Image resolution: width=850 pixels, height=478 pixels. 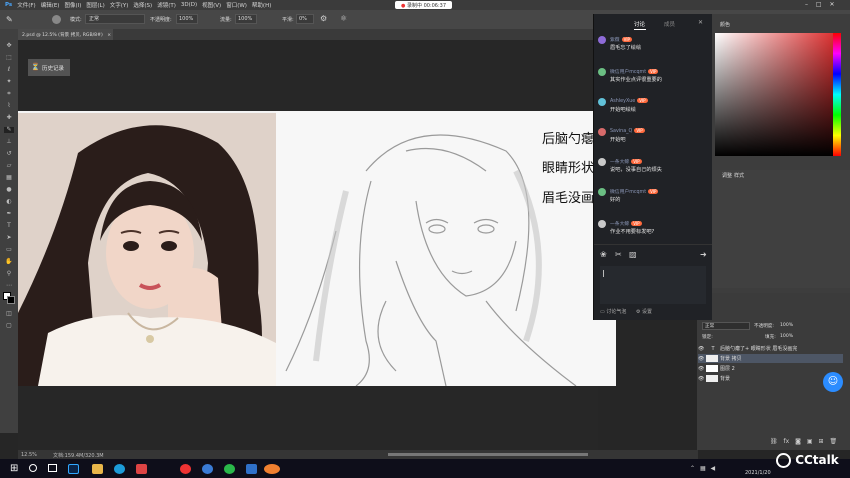 What do you see at coordinates (323, 18) in the screenshot?
I see `settings-gear-icon: ⚙` at bounding box center [323, 18].